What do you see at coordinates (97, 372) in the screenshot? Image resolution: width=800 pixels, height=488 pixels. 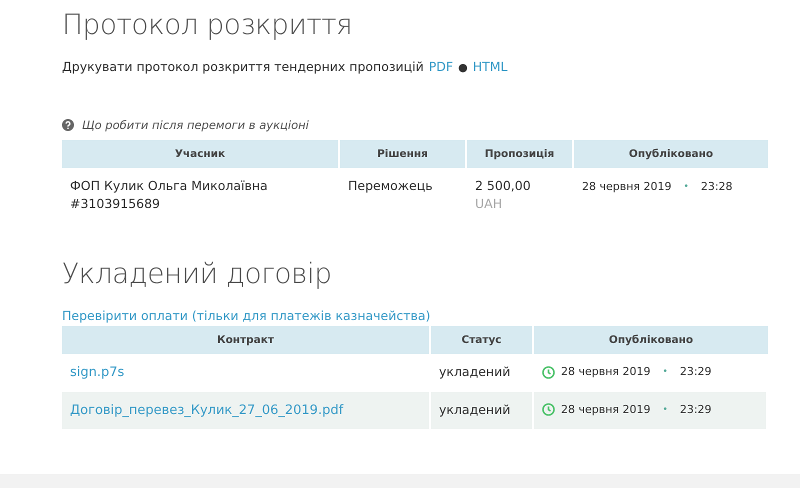 I see `file-link: sign.p7s` at bounding box center [97, 372].